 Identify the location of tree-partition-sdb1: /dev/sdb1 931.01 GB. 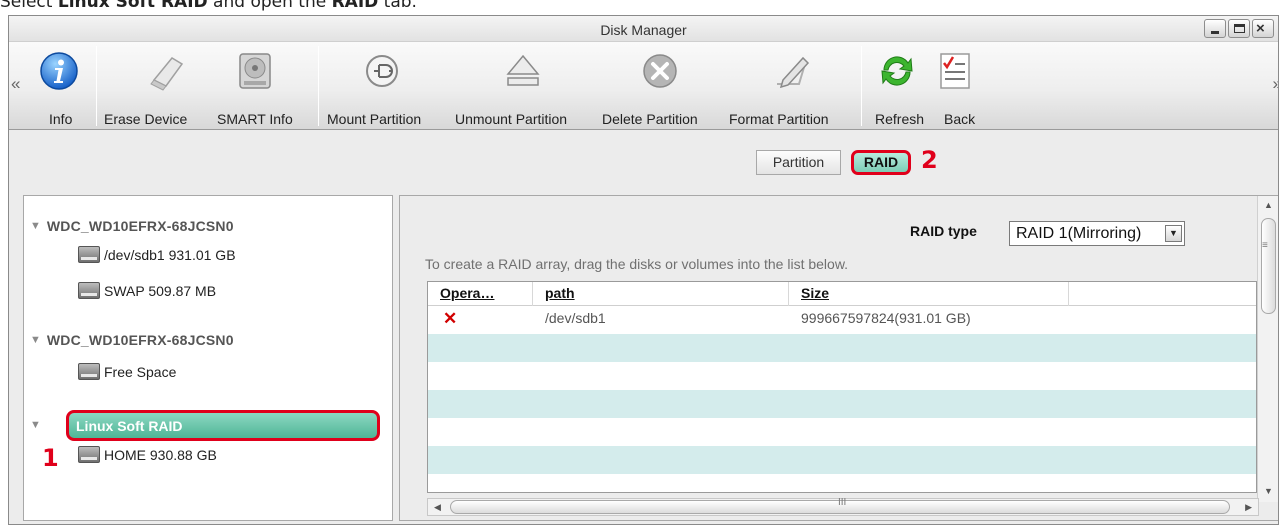
(157, 254).